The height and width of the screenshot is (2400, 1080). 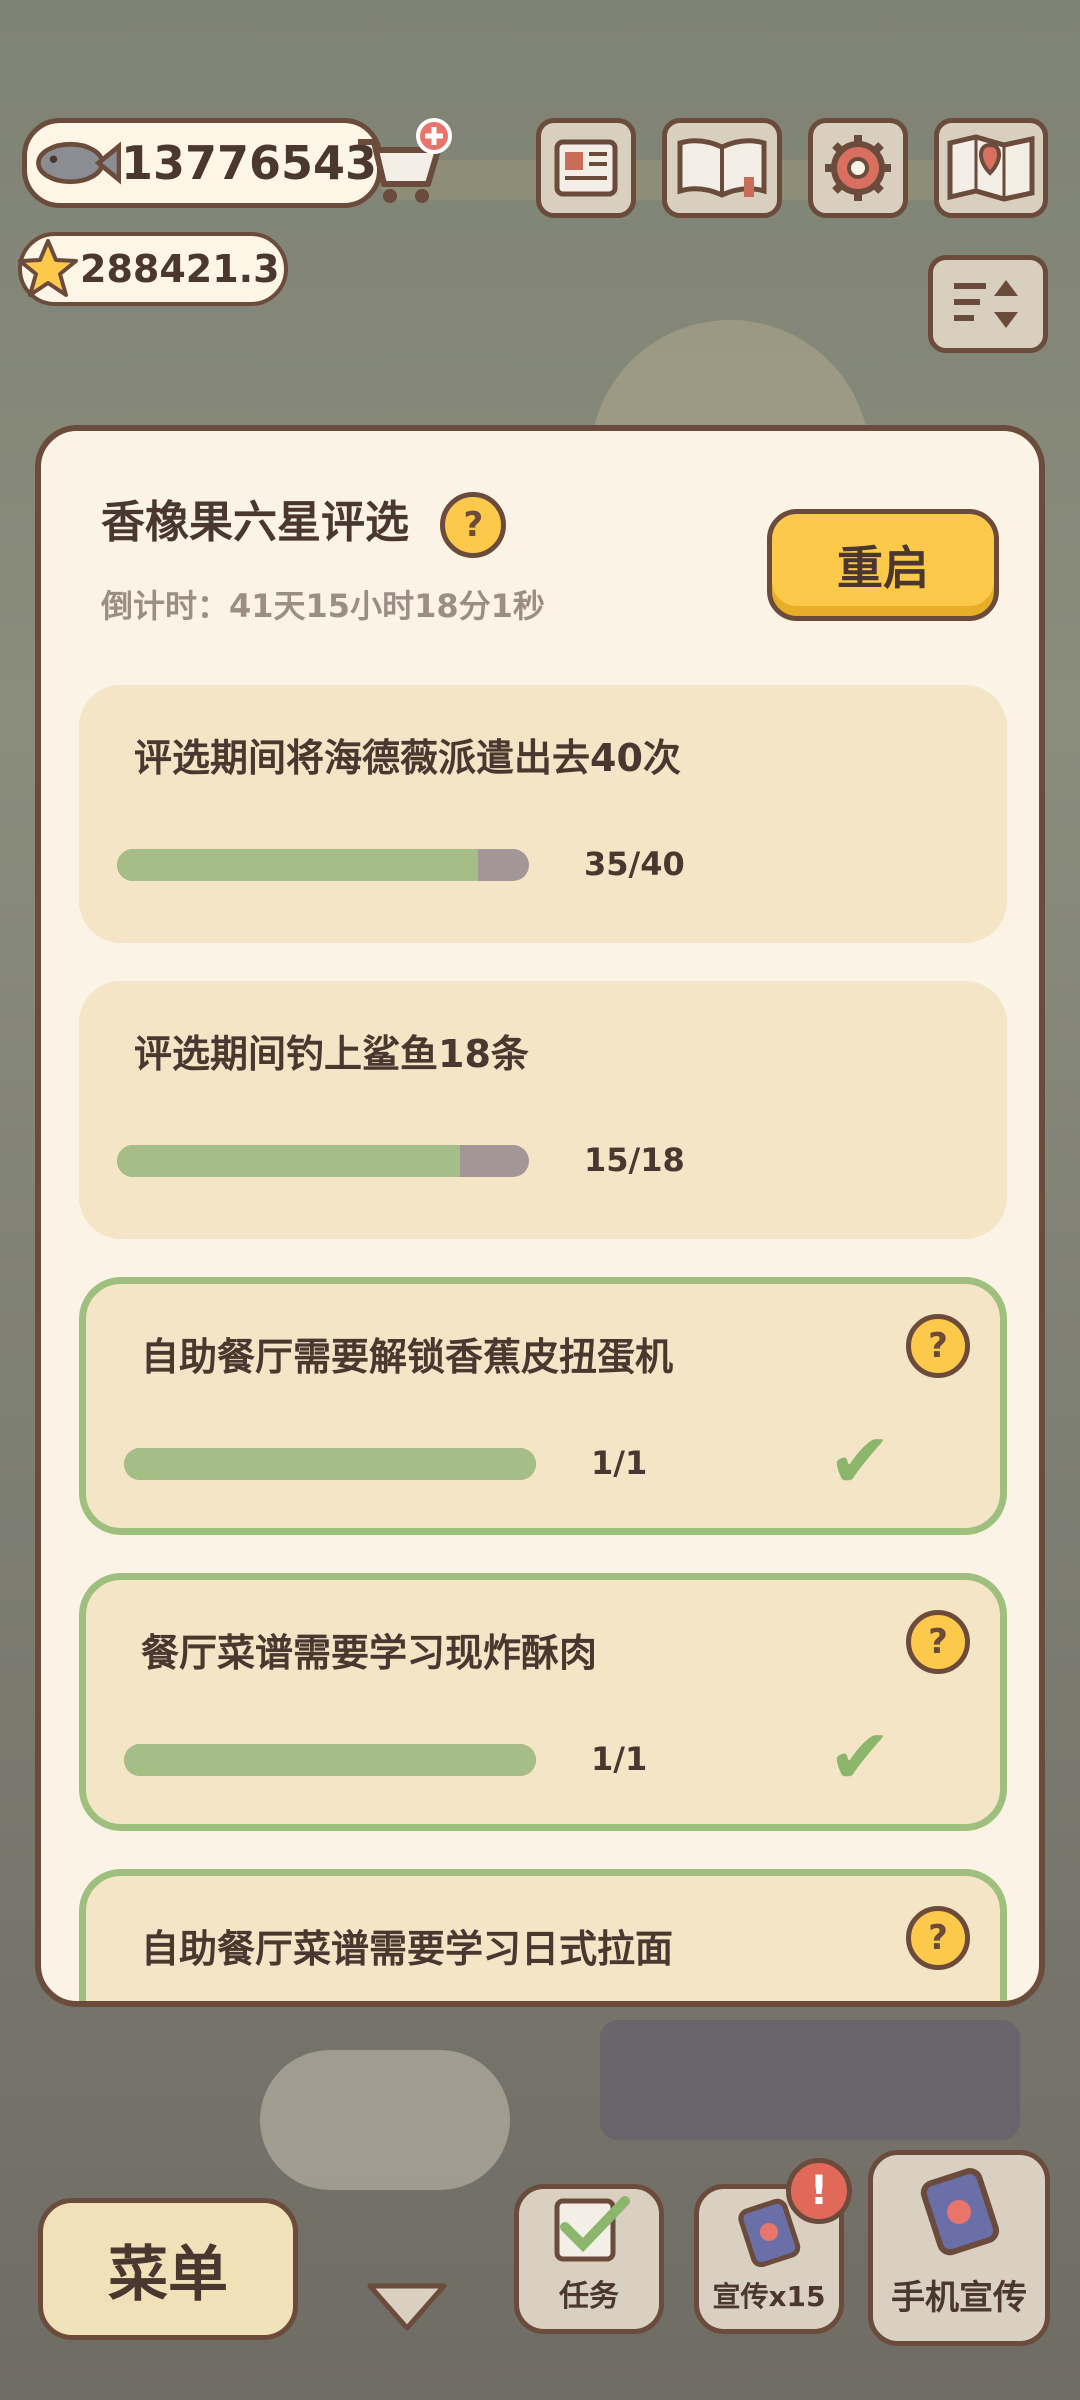 I want to click on shop-cart-button, so click(x=402, y=163).